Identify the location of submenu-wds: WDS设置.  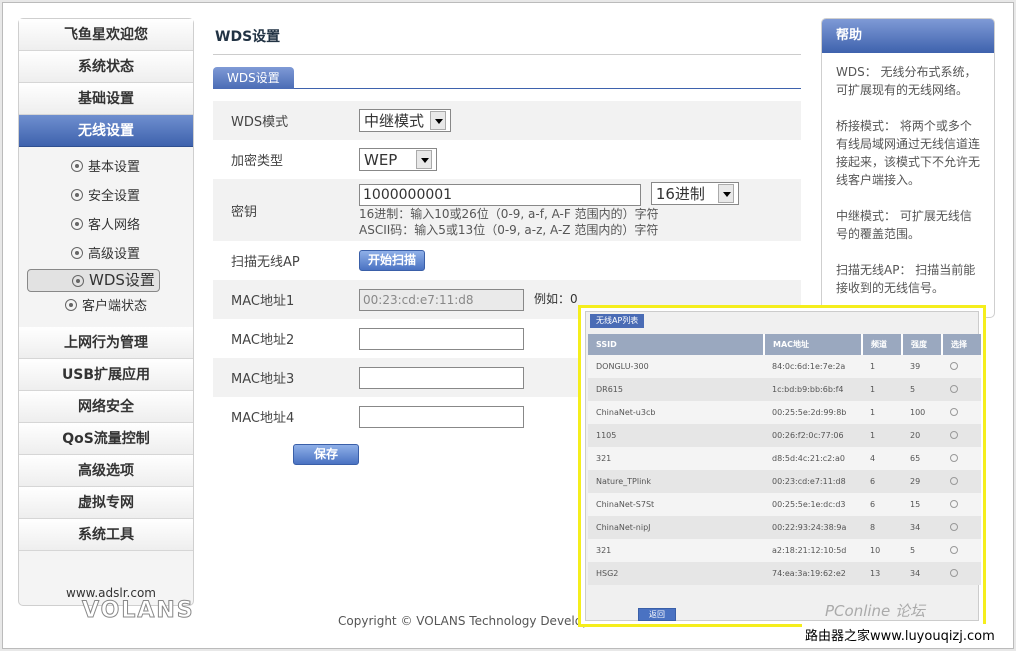
(93, 280).